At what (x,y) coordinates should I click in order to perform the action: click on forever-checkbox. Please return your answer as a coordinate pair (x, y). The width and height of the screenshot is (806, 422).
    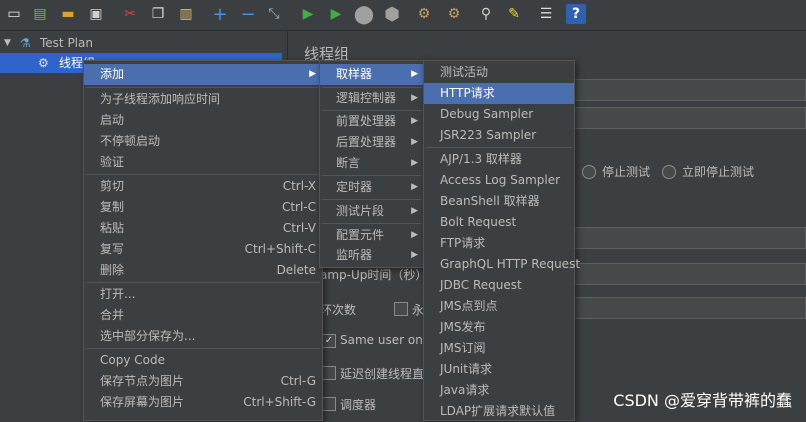
    Looking at the image, I should click on (401, 309).